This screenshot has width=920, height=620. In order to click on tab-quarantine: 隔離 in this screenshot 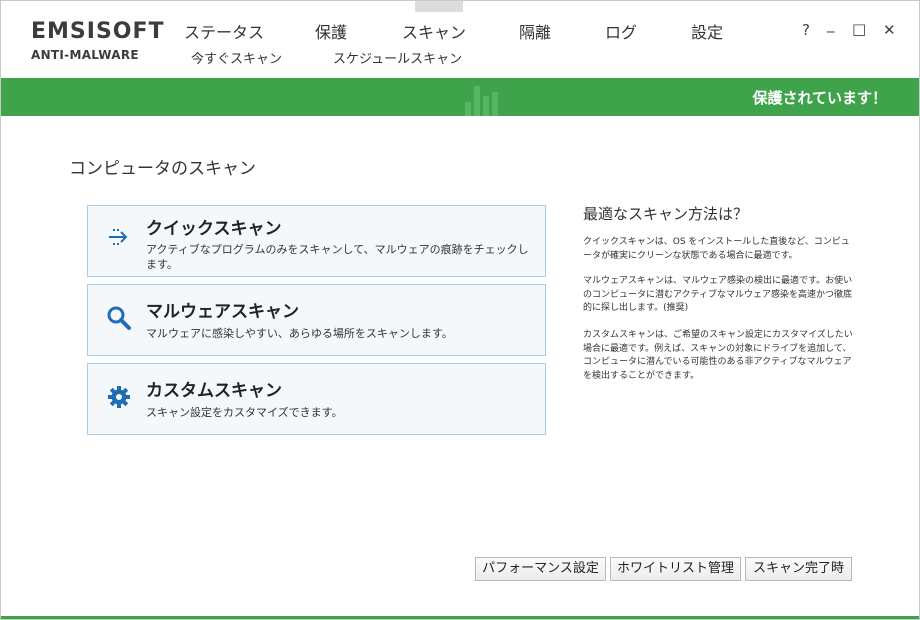, I will do `click(535, 31)`.